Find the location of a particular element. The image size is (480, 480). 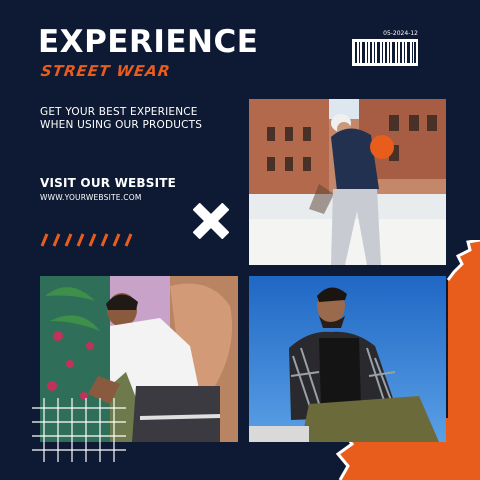

photo-hoodie-rooftop is located at coordinates (347, 182).